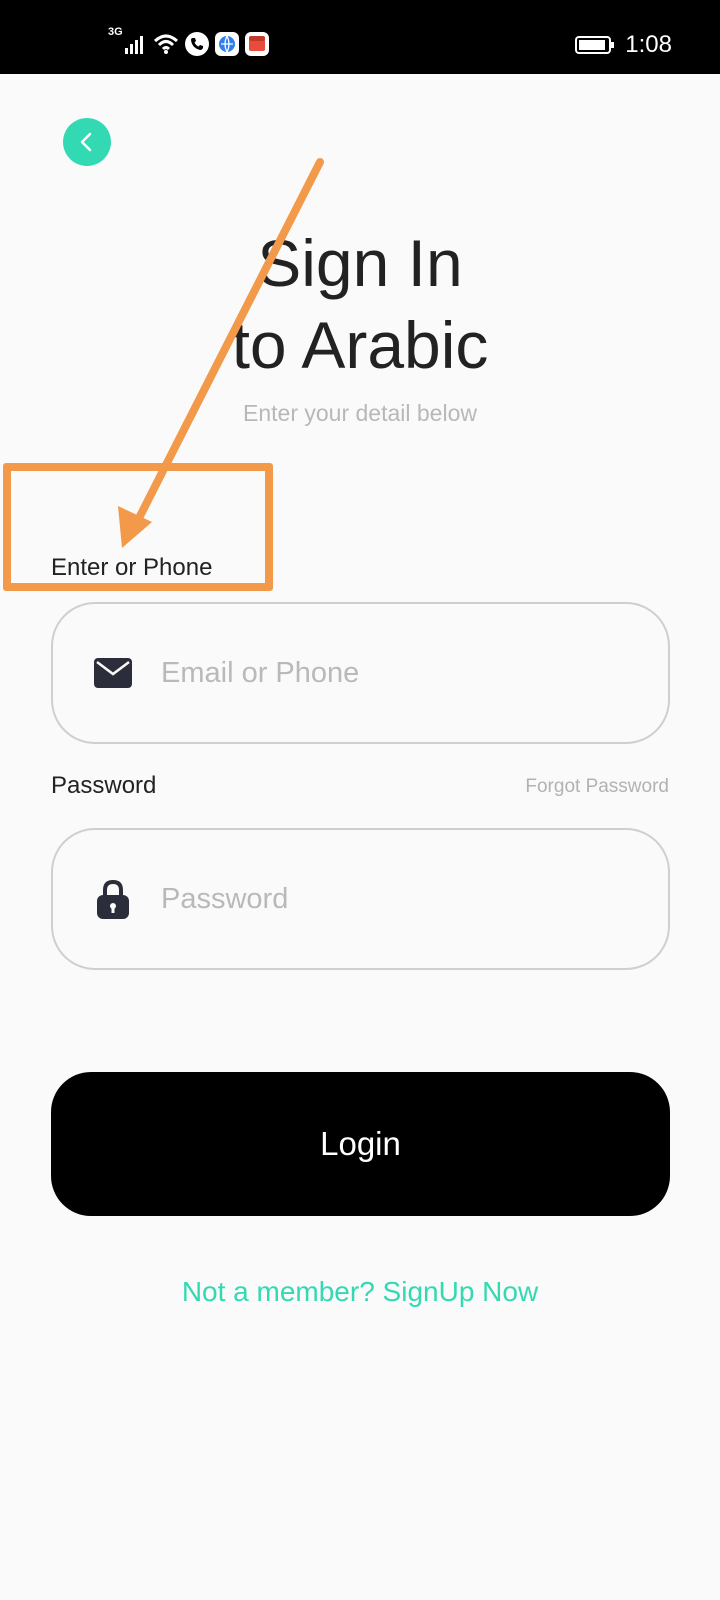 This screenshot has width=720, height=1600. What do you see at coordinates (138, 527) in the screenshot?
I see `annotation-highlight-box` at bounding box center [138, 527].